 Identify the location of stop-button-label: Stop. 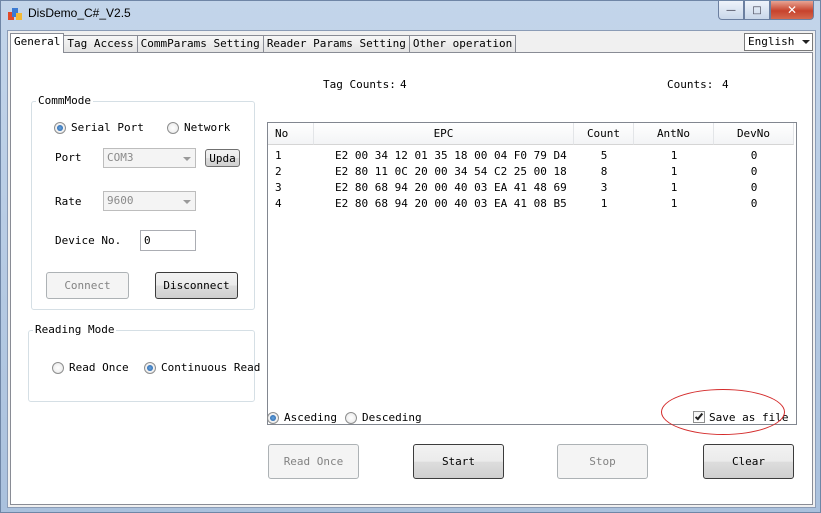
(602, 461).